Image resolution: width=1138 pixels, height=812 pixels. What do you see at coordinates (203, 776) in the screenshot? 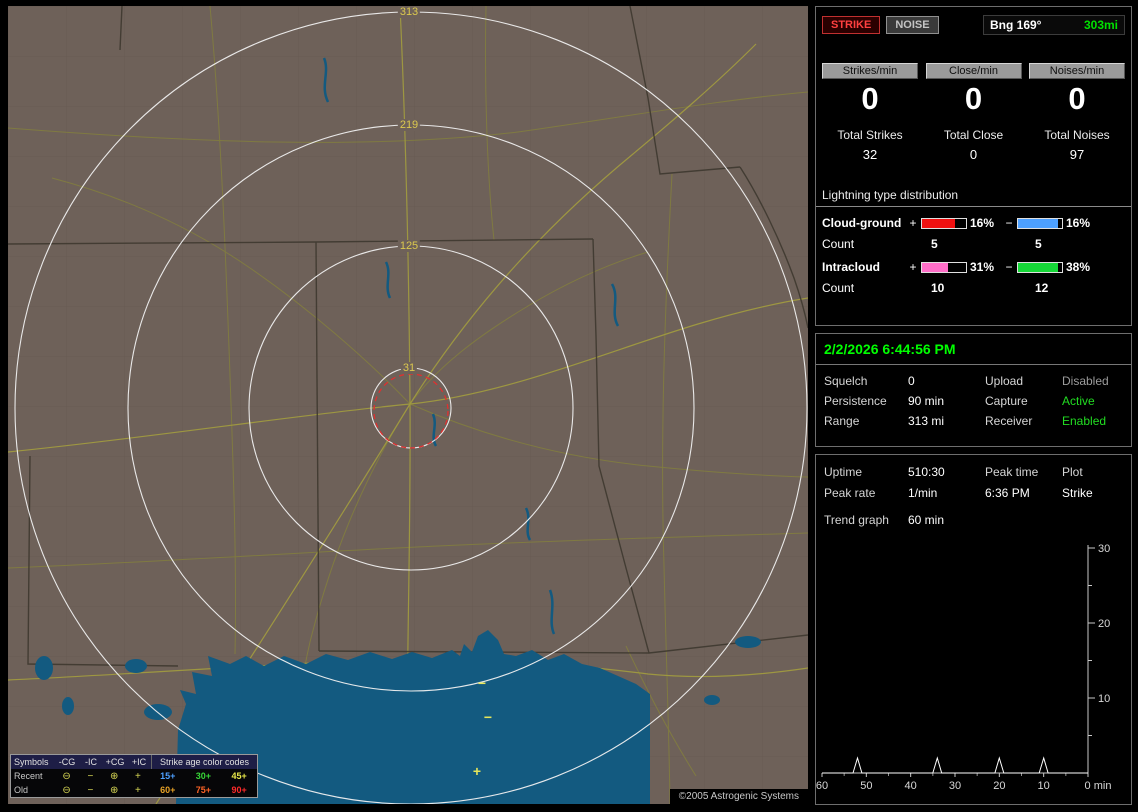
I see `age-30: 30+` at bounding box center [203, 776].